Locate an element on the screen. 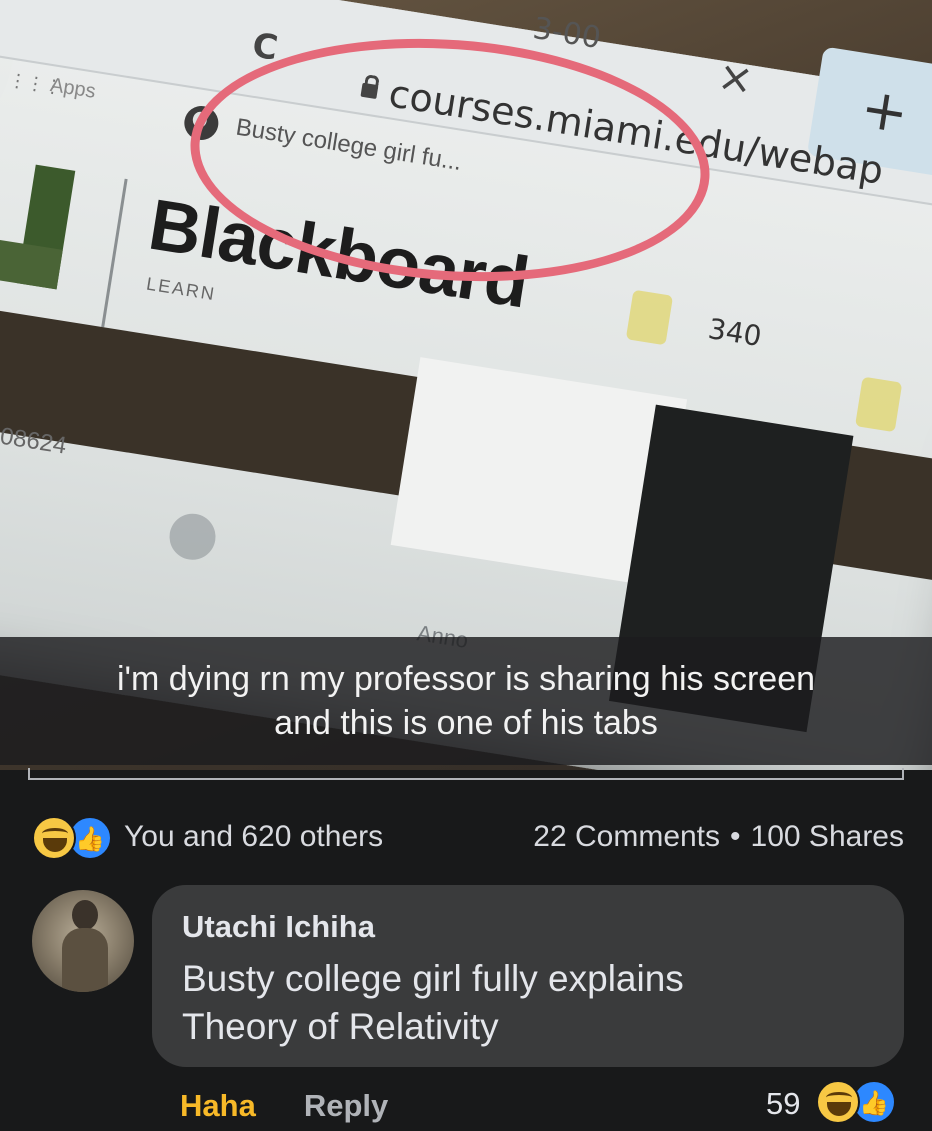  university-logo is located at coordinates (42, 225).